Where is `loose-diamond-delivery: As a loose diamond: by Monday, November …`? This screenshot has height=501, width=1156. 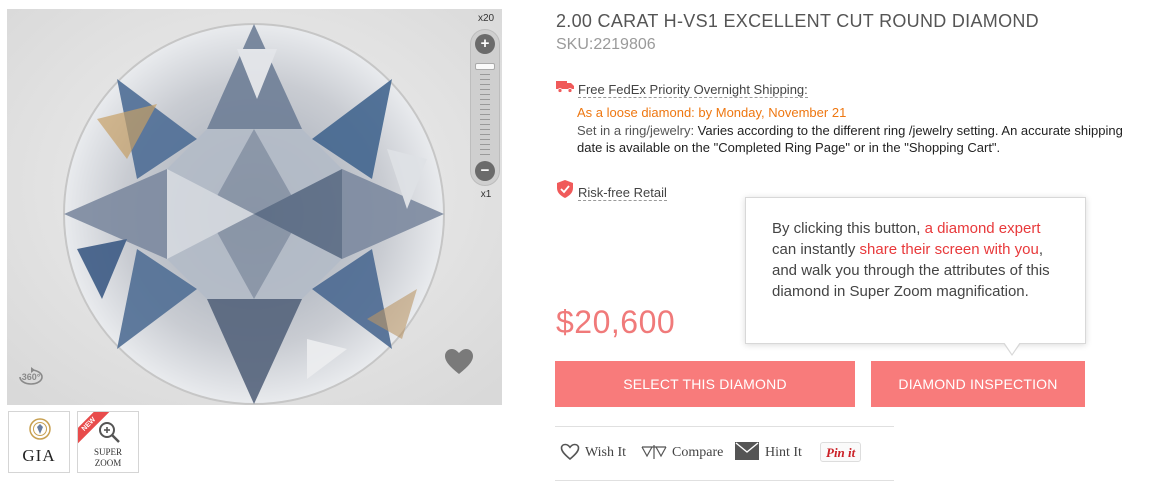
loose-diamond-delivery: As a loose diamond: by Monday, November … is located at coordinates (712, 112).